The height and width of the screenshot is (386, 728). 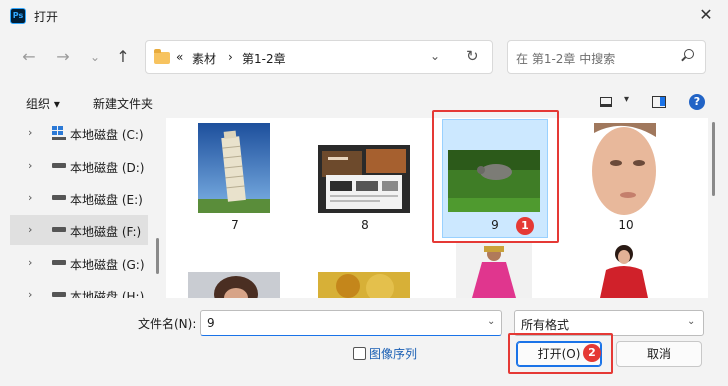 I want to click on sidebar-item-label: 本地磁盘 (C:), so click(x=107, y=135).